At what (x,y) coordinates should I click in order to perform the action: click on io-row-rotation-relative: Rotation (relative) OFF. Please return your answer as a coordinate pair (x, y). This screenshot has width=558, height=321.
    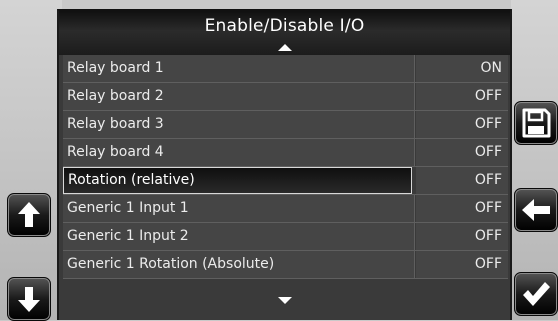
    Looking at the image, I should click on (285, 181).